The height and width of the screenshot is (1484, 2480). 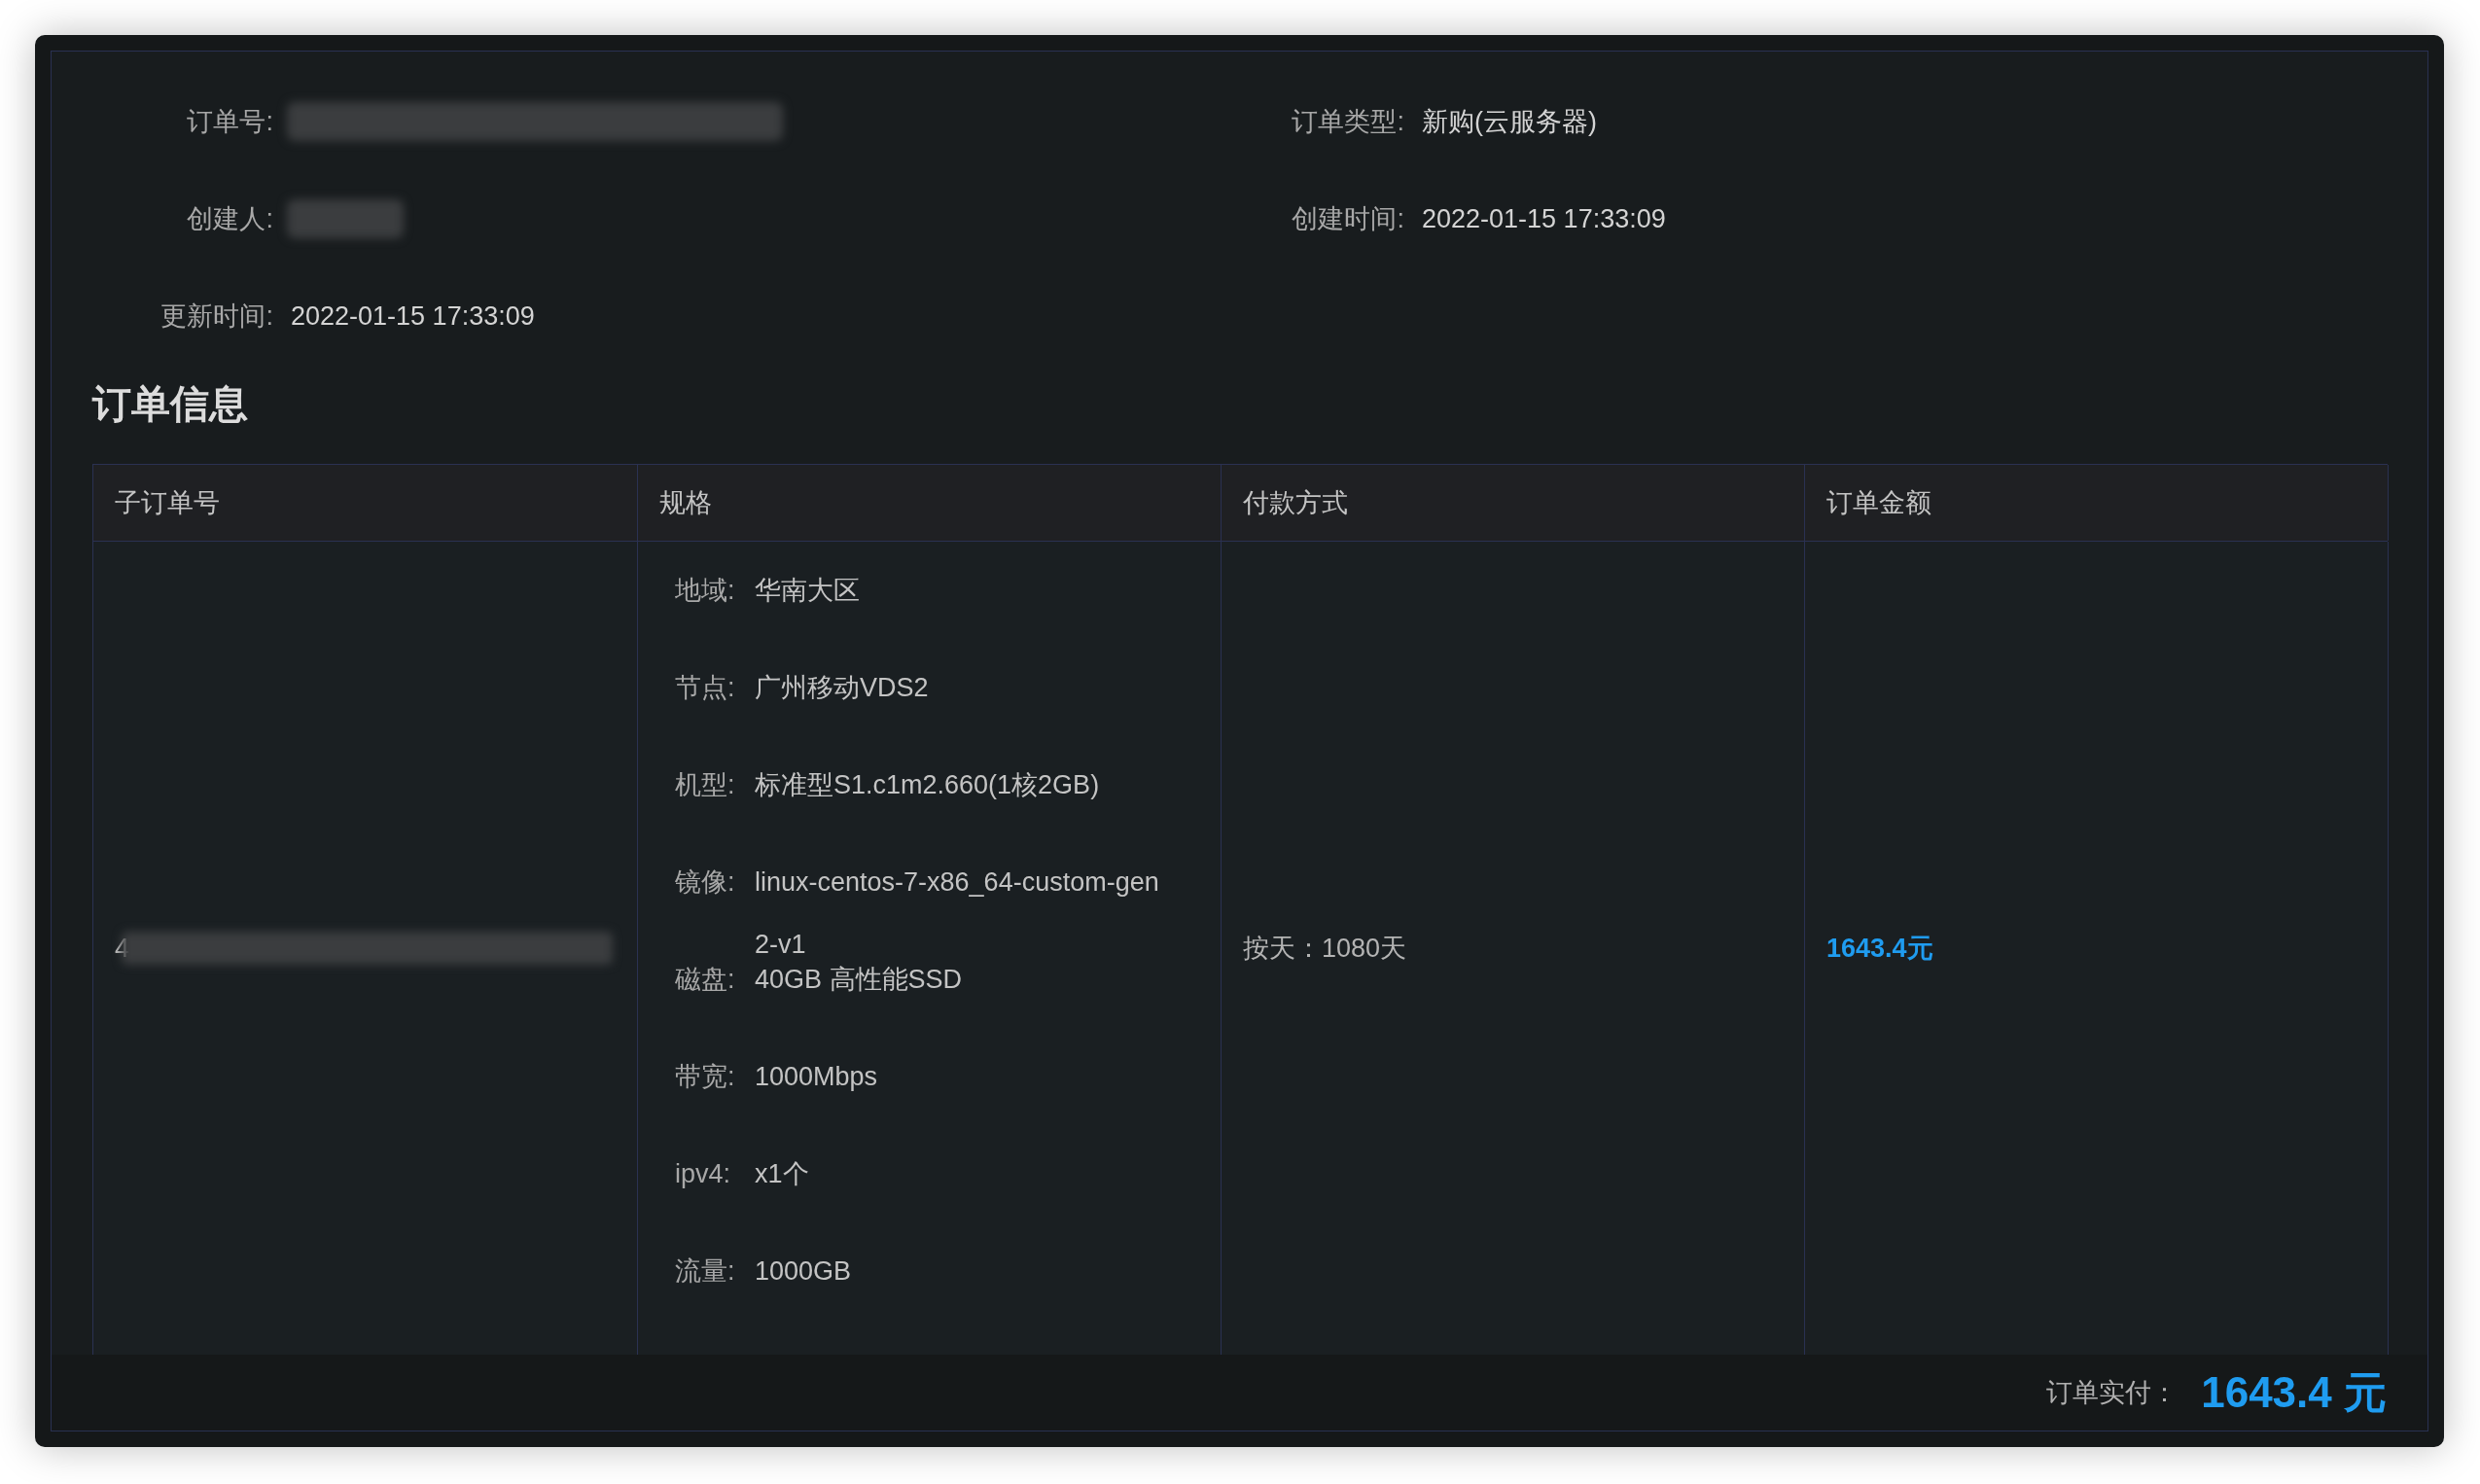 I want to click on field-label: 创建人:, so click(x=230, y=219).